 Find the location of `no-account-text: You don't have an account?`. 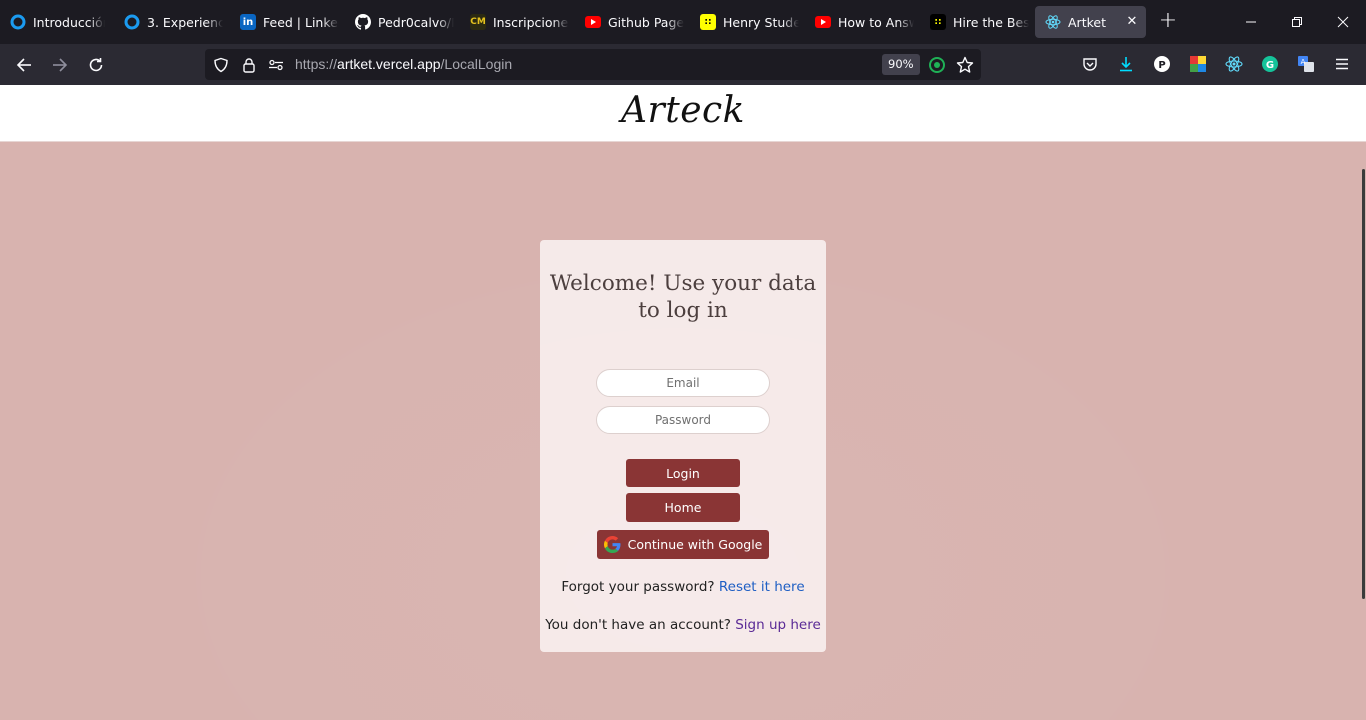

no-account-text: You don't have an account? is located at coordinates (638, 625).